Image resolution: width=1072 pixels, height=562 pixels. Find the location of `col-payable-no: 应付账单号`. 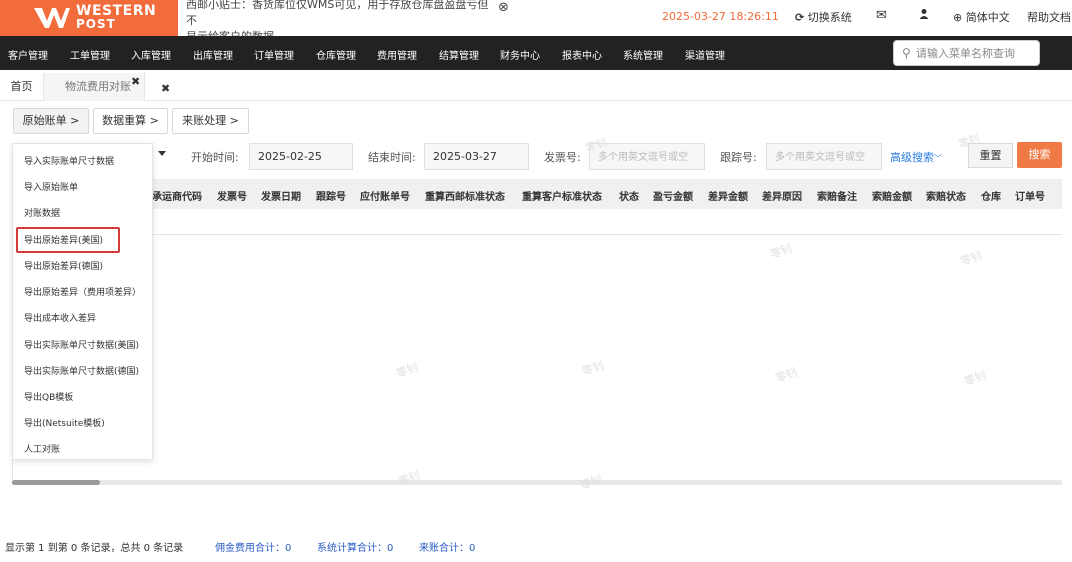

col-payable-no: 应付账单号 is located at coordinates (385, 195).